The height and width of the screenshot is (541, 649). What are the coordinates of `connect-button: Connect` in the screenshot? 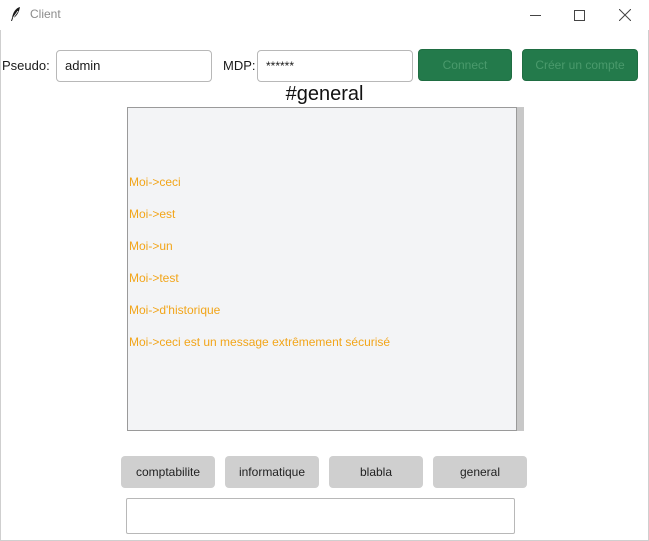 It's located at (465, 65).